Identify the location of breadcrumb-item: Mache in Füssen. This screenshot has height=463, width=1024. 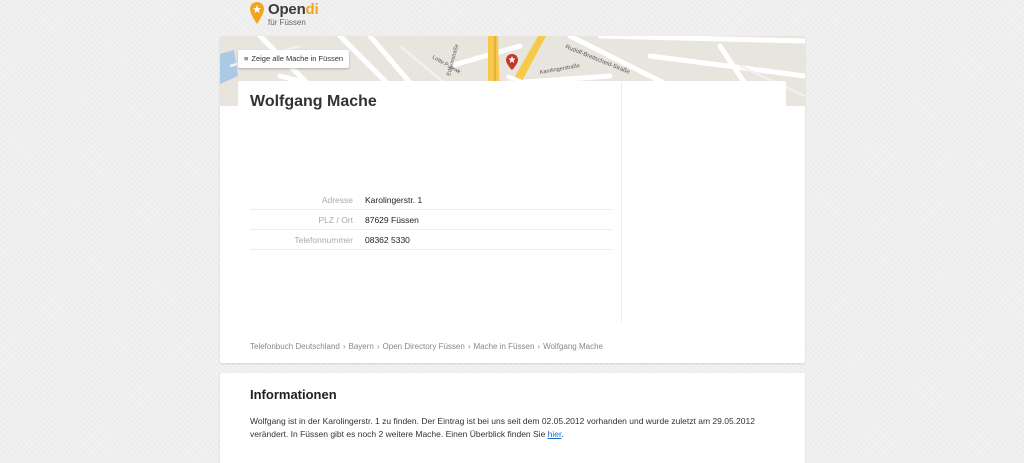
(503, 346).